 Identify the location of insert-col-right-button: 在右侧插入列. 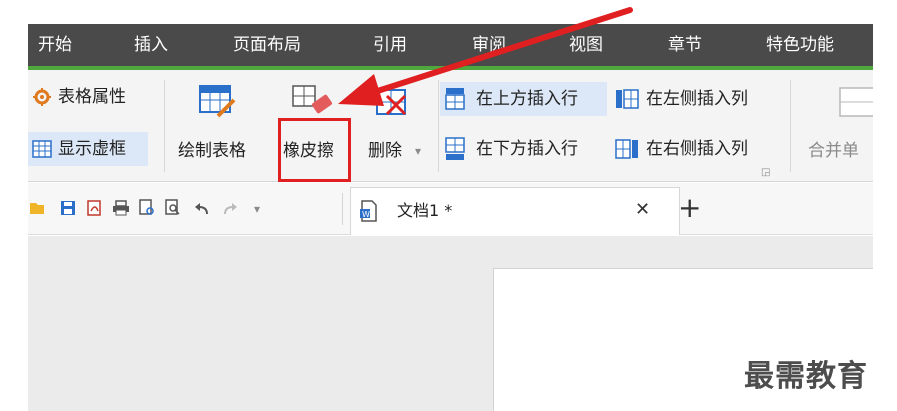
(697, 149).